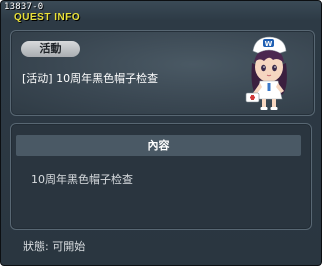 Image resolution: width=322 pixels, height=266 pixels. I want to click on window-id: 13837-0, so click(24, 7).